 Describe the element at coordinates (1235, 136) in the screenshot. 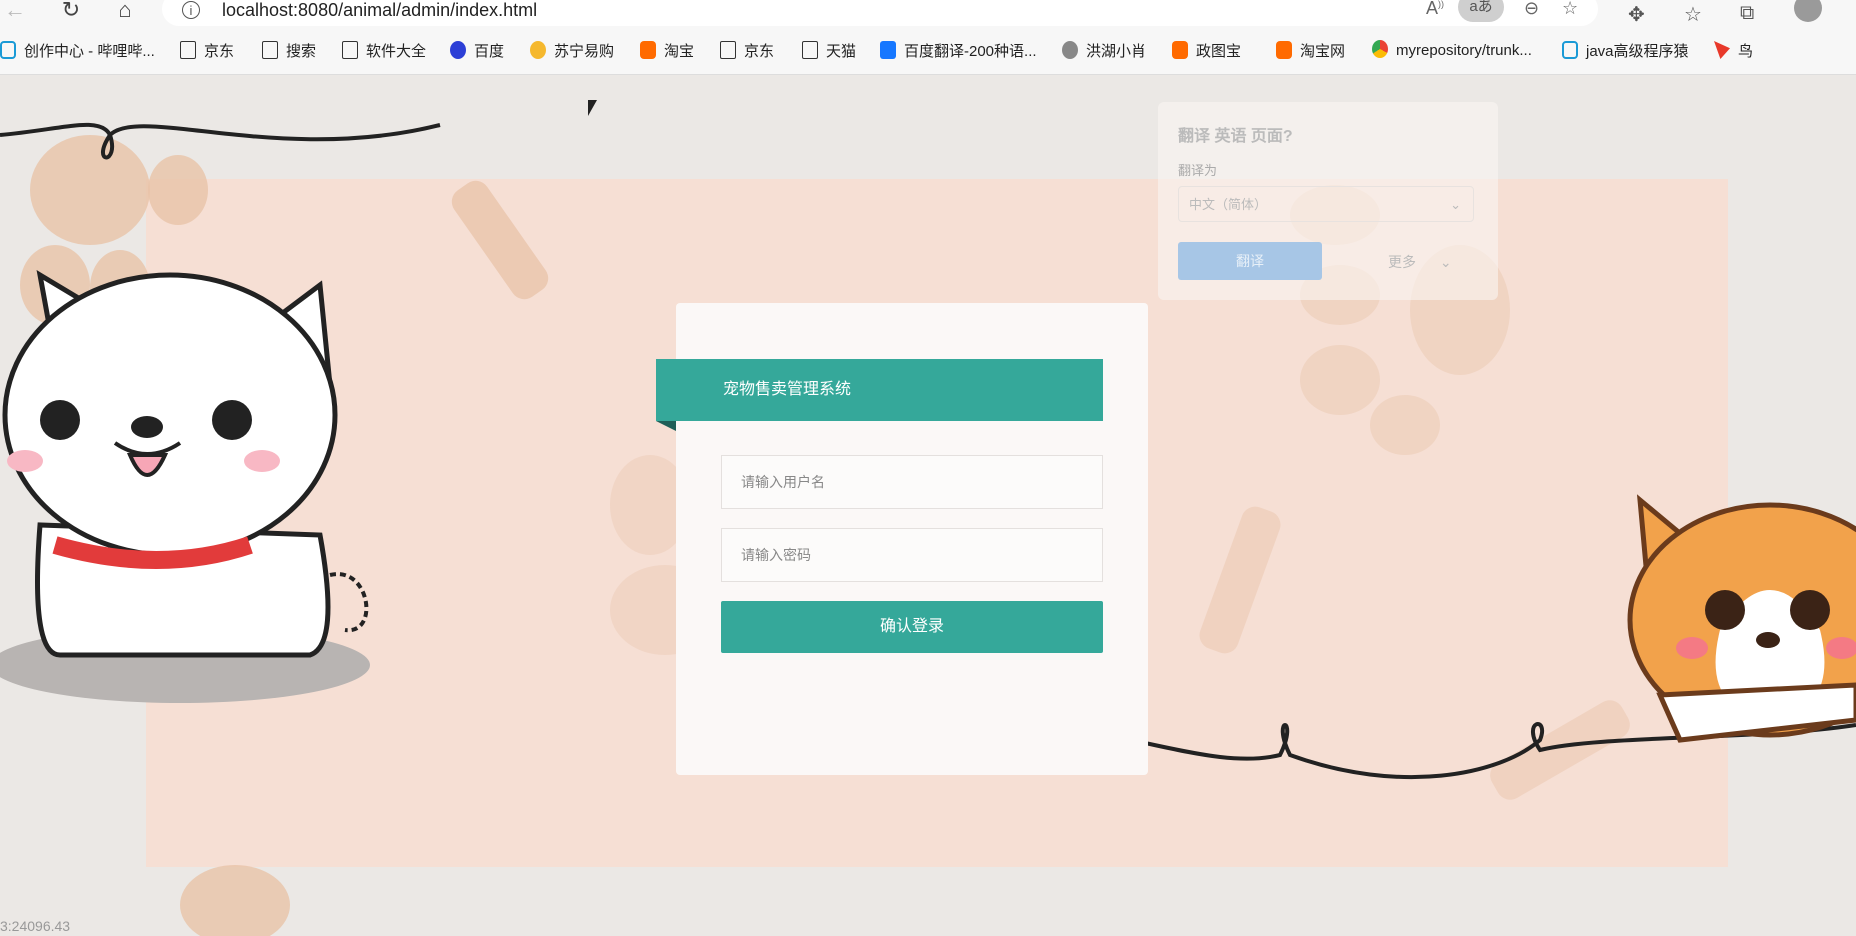

I see `translate-popup-title: 翻译 英语 页面?` at that location.